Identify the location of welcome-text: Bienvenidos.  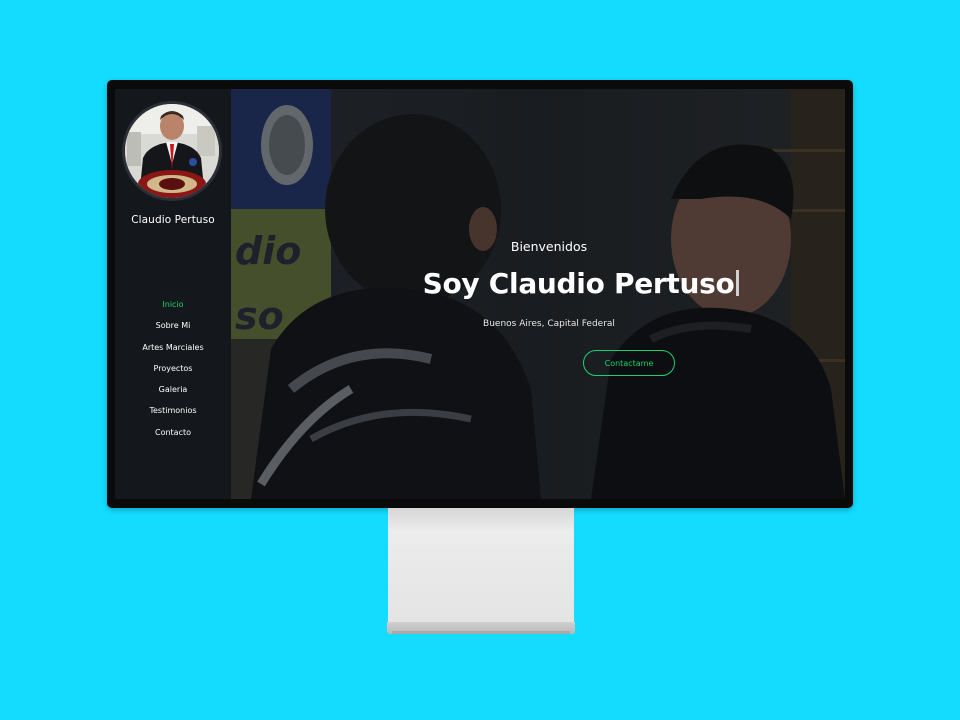
(549, 246).